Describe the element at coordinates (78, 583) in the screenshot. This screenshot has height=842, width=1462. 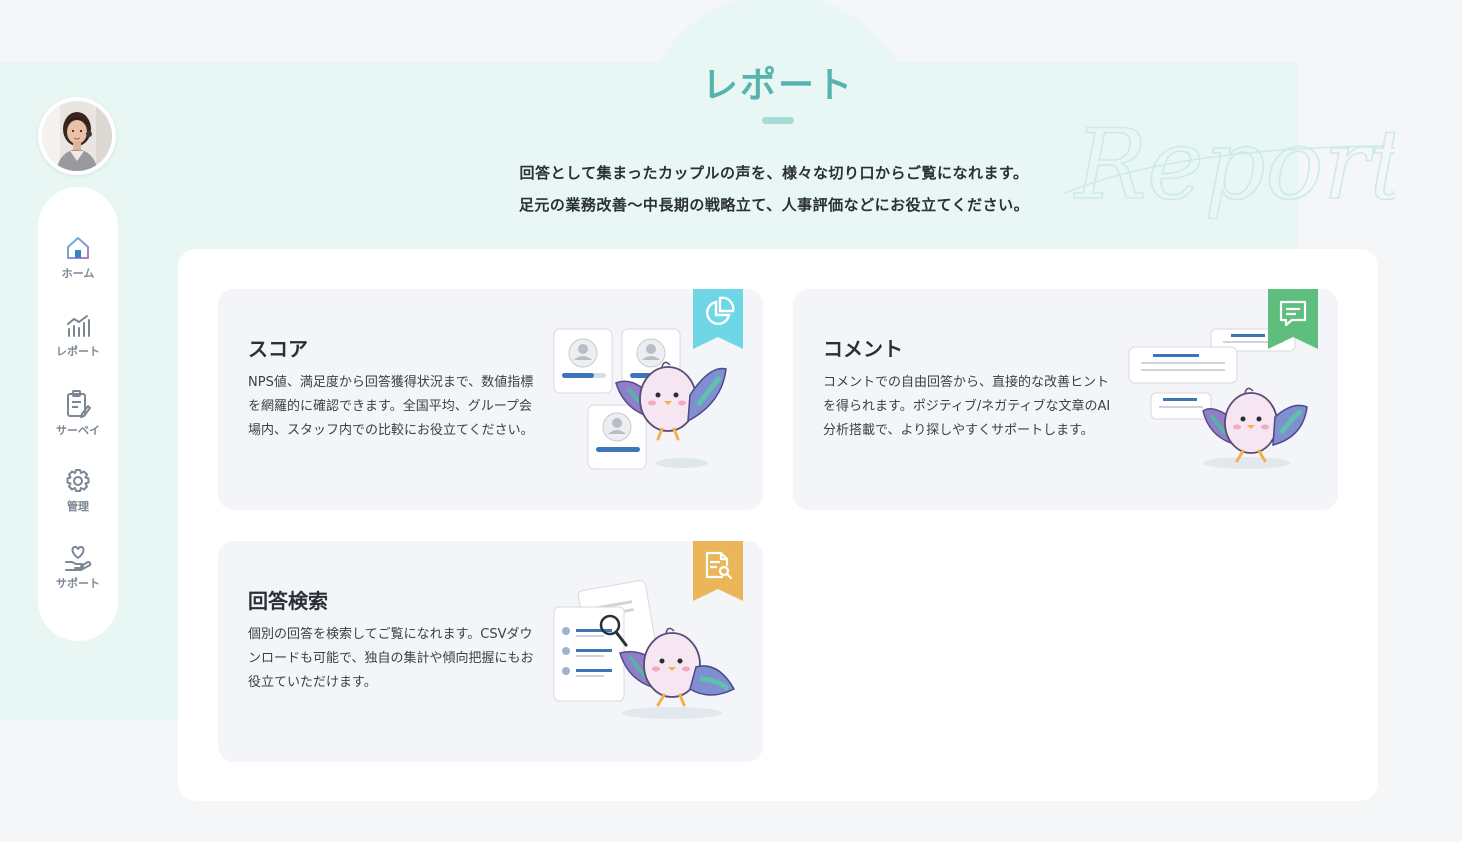
I see `sidebar-label-support: サポート` at that location.